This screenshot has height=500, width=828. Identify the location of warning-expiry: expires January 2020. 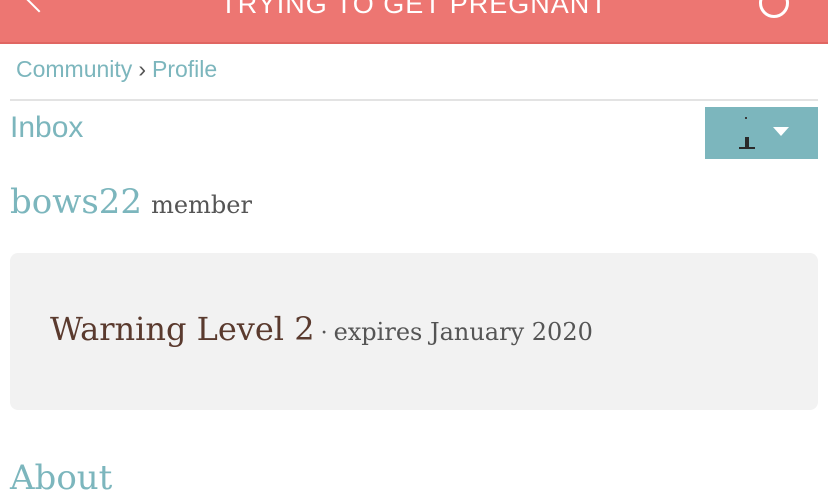
(463, 332).